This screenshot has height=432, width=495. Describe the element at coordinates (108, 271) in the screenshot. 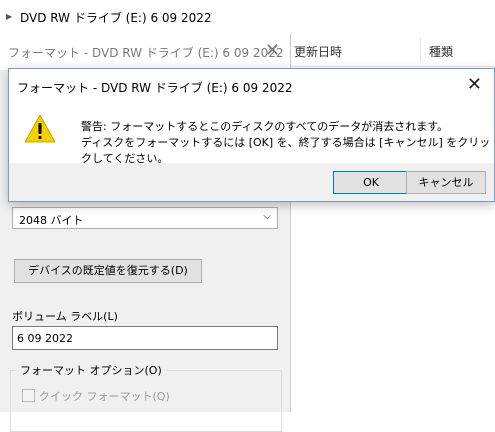

I see `restore-defaults-button: デバイスの既定値を復元する(D)` at that location.